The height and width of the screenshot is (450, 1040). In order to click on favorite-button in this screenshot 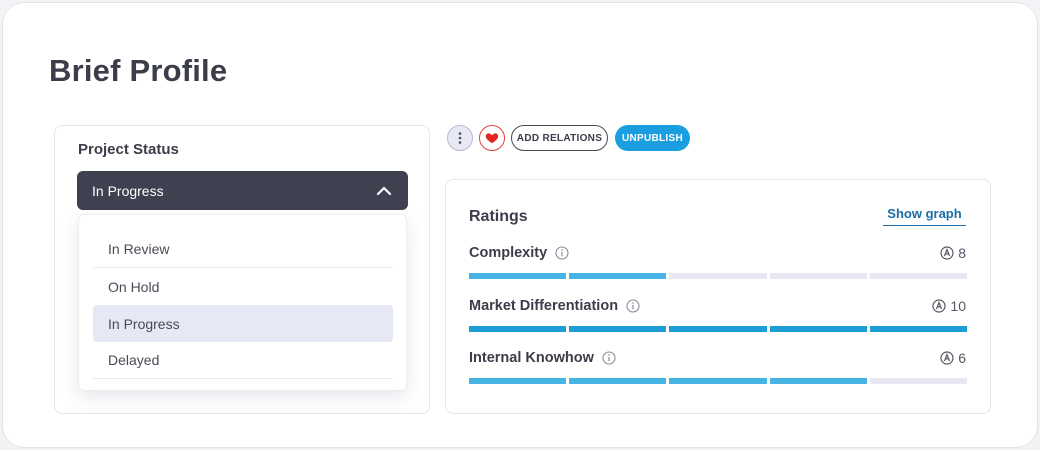, I will do `click(492, 138)`.